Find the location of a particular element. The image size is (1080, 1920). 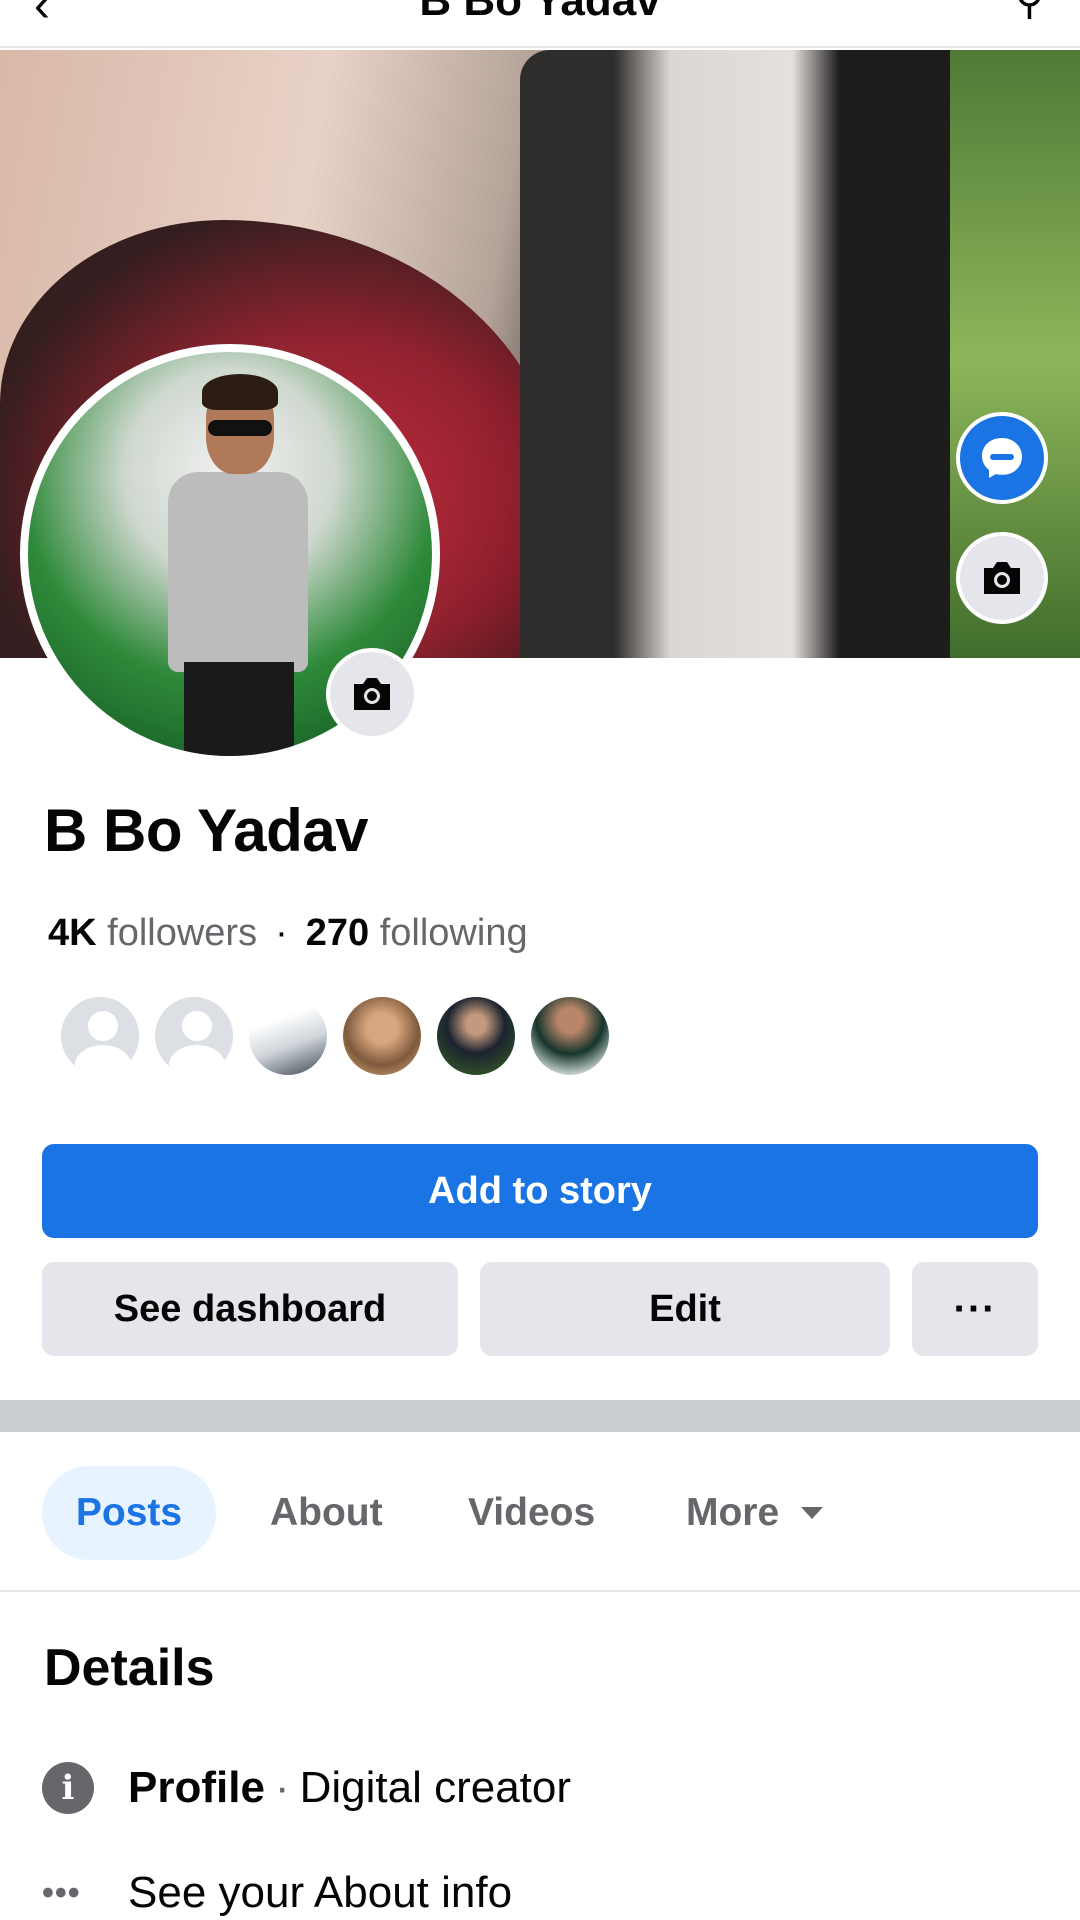

details-heading: Details is located at coordinates (129, 1668).